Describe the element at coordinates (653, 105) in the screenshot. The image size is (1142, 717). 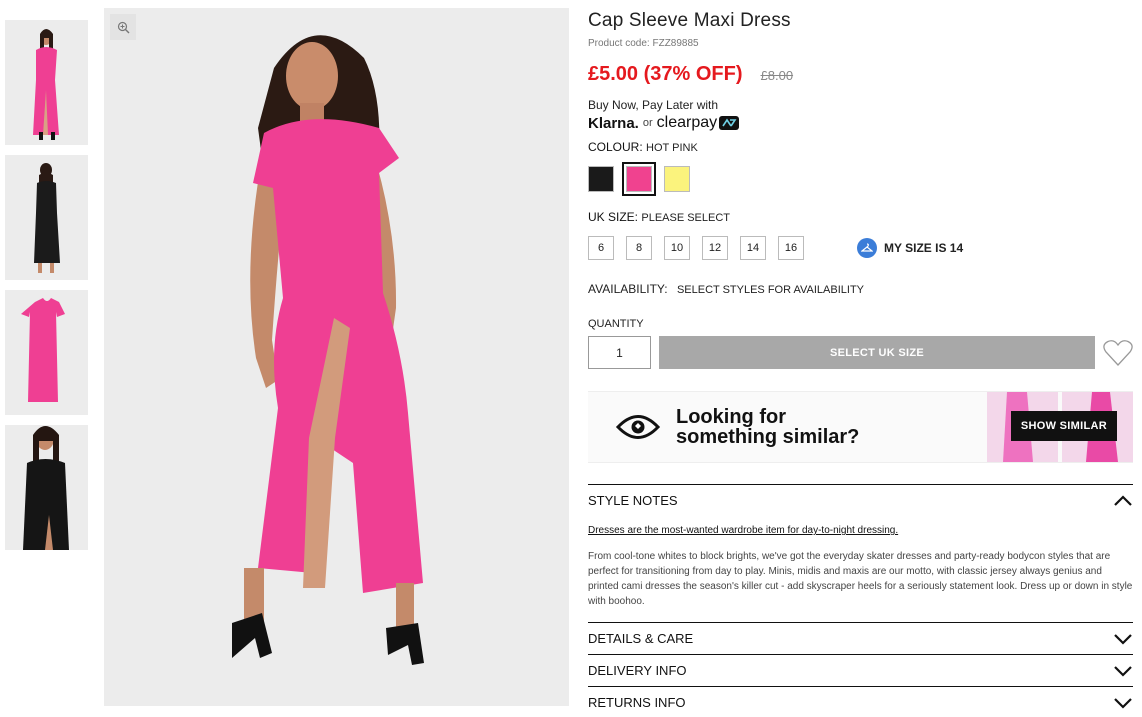
I see `bnpl-text: Buy Now, Pay Later with` at that location.